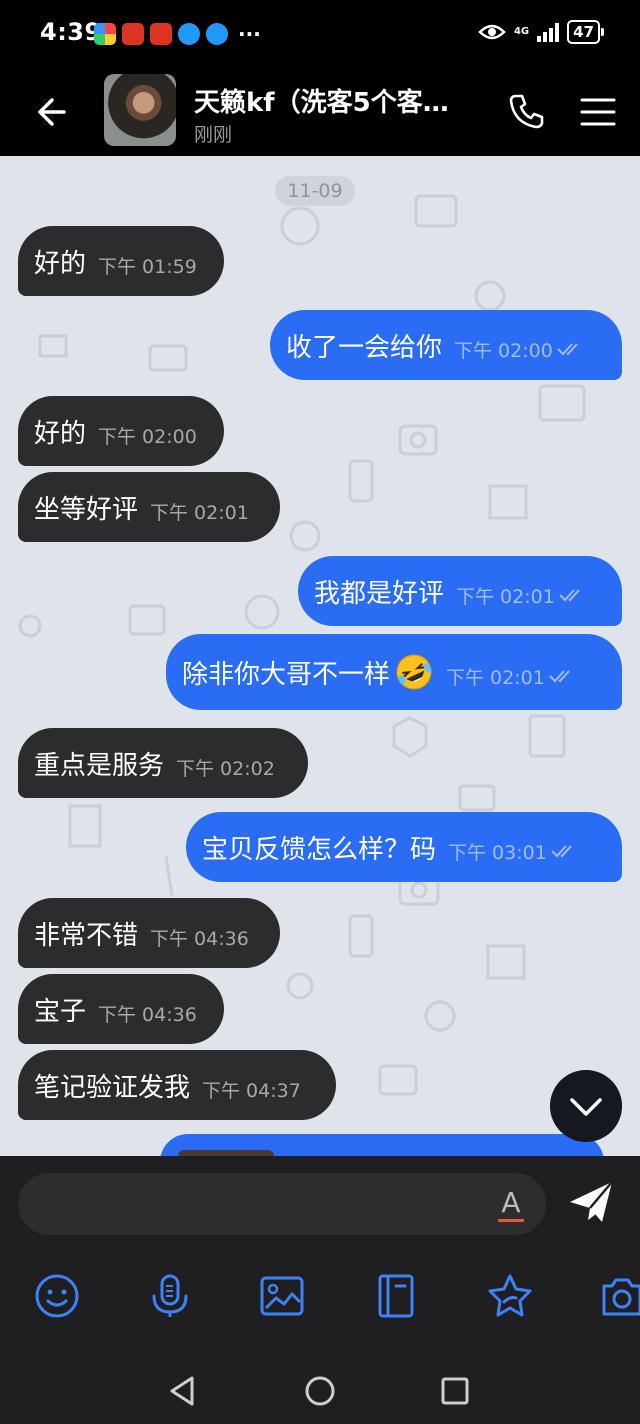 The width and height of the screenshot is (640, 1424). Describe the element at coordinates (249, 34) in the screenshot. I see `more-notifications-icon: ···` at that location.